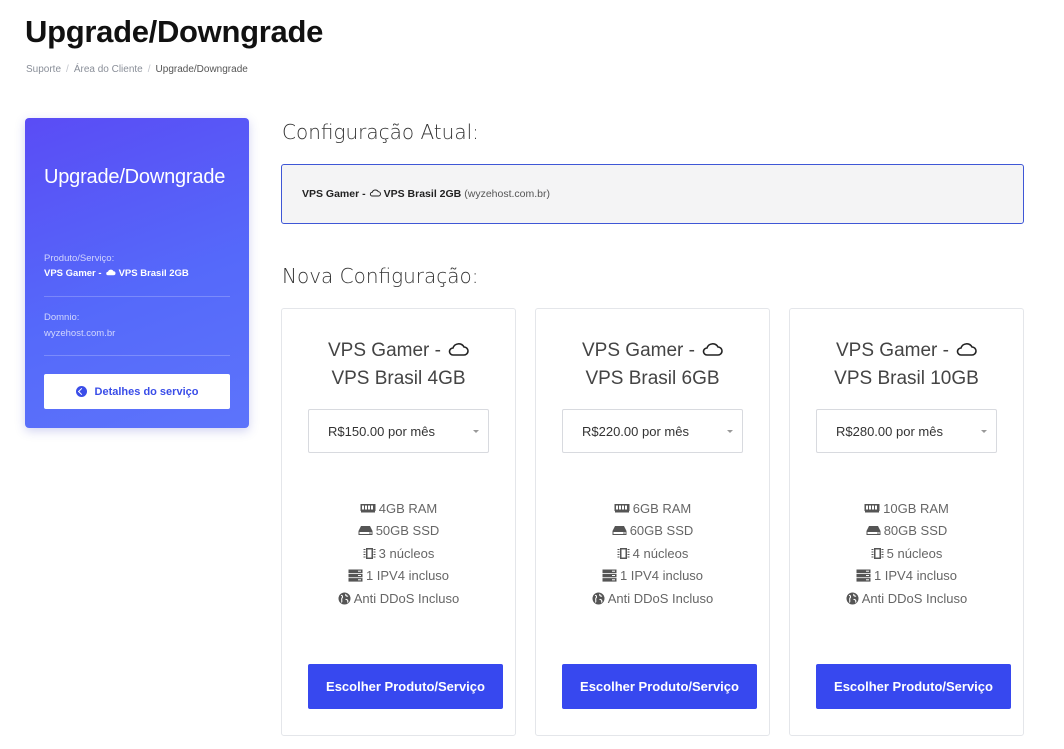  I want to click on plan-title-line2: VPS Brasil 4GB, so click(398, 378).